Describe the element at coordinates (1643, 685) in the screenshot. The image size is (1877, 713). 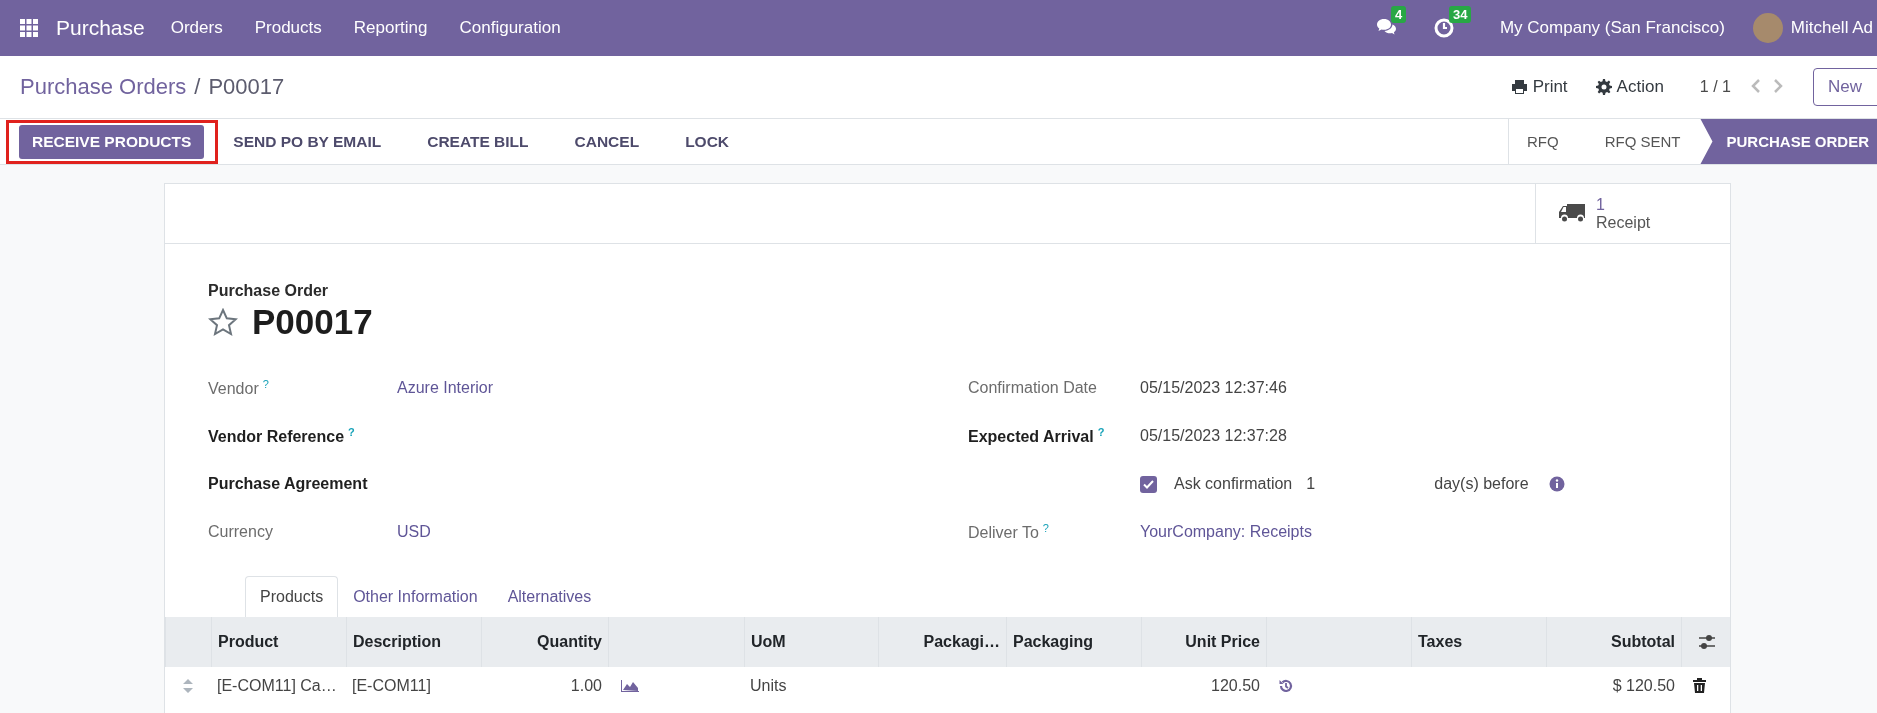
I see `table-cell-text: $ 120.50` at that location.